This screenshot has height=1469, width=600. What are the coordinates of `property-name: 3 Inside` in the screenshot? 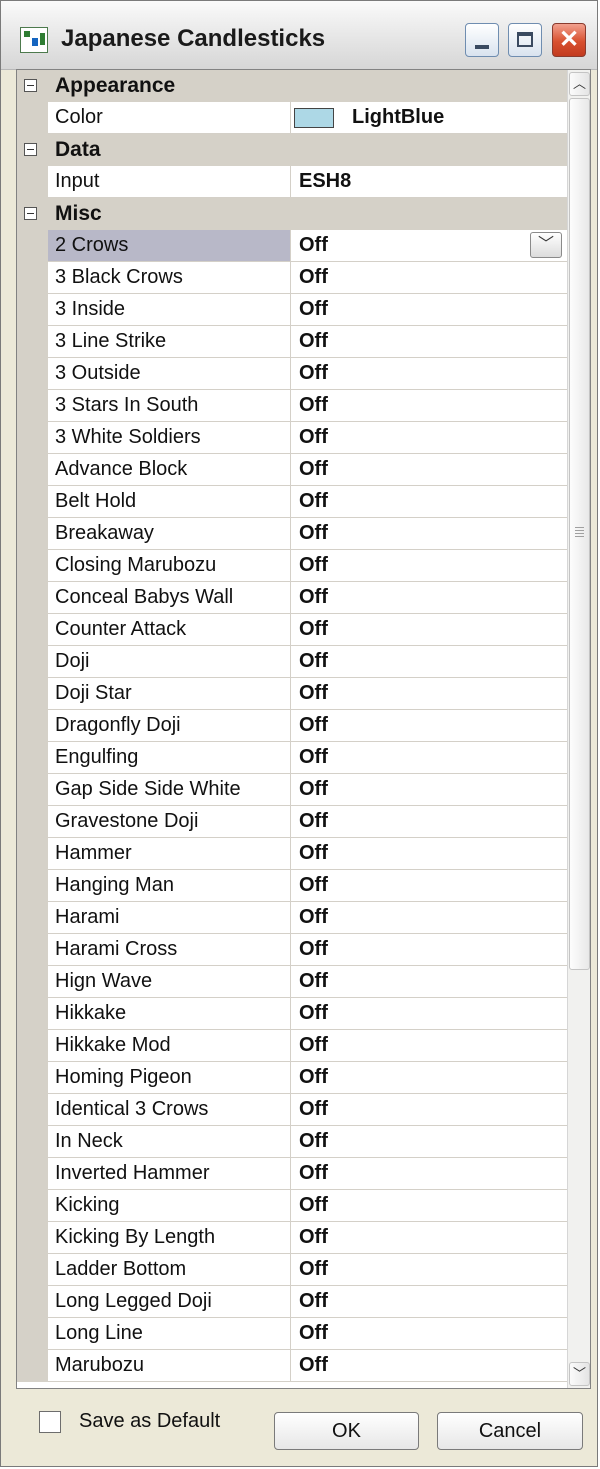 It's located at (169, 309).